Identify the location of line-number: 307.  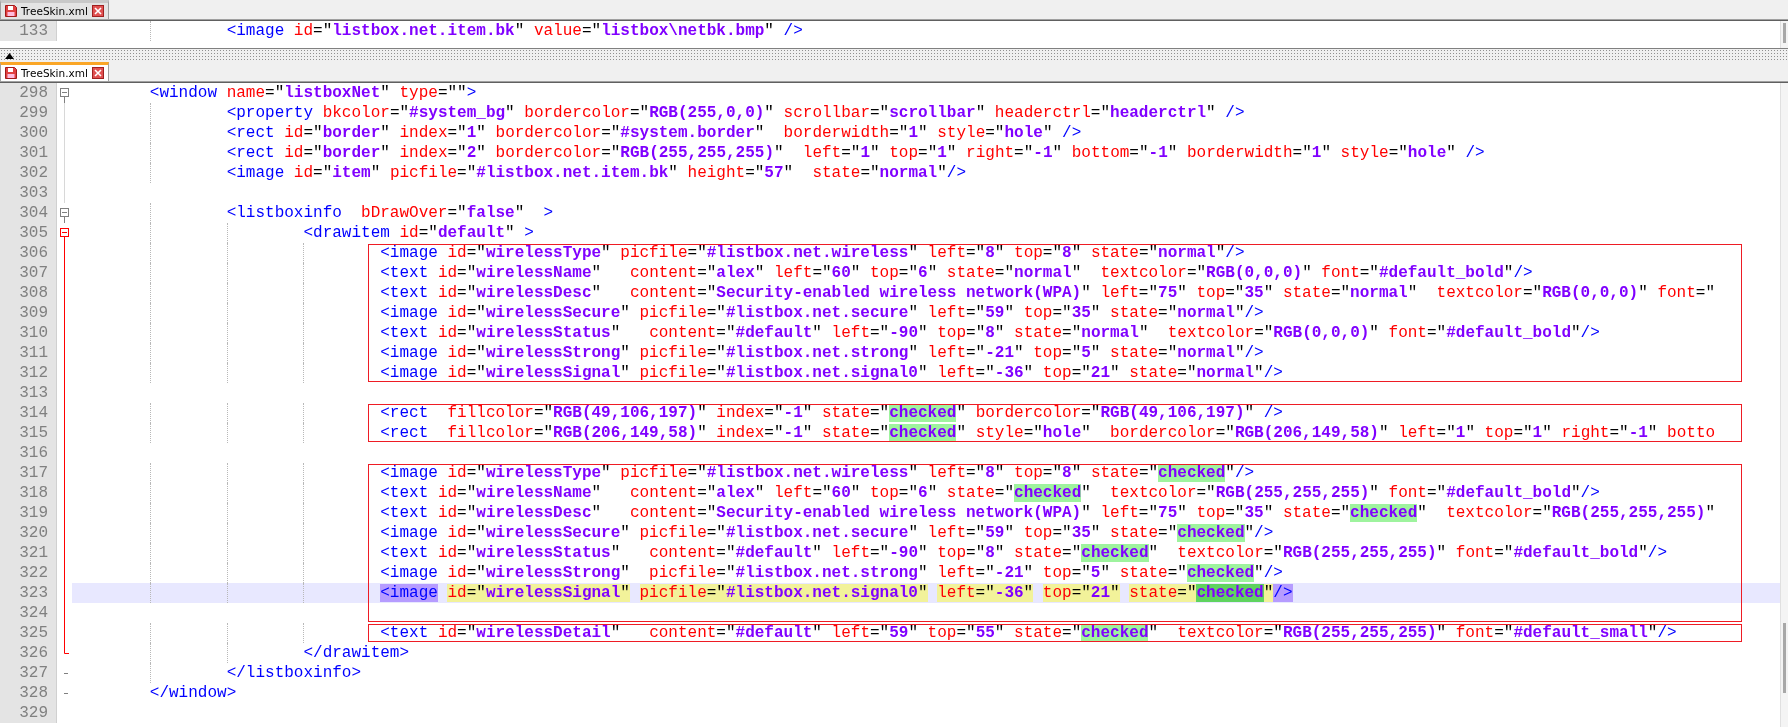
(28, 273).